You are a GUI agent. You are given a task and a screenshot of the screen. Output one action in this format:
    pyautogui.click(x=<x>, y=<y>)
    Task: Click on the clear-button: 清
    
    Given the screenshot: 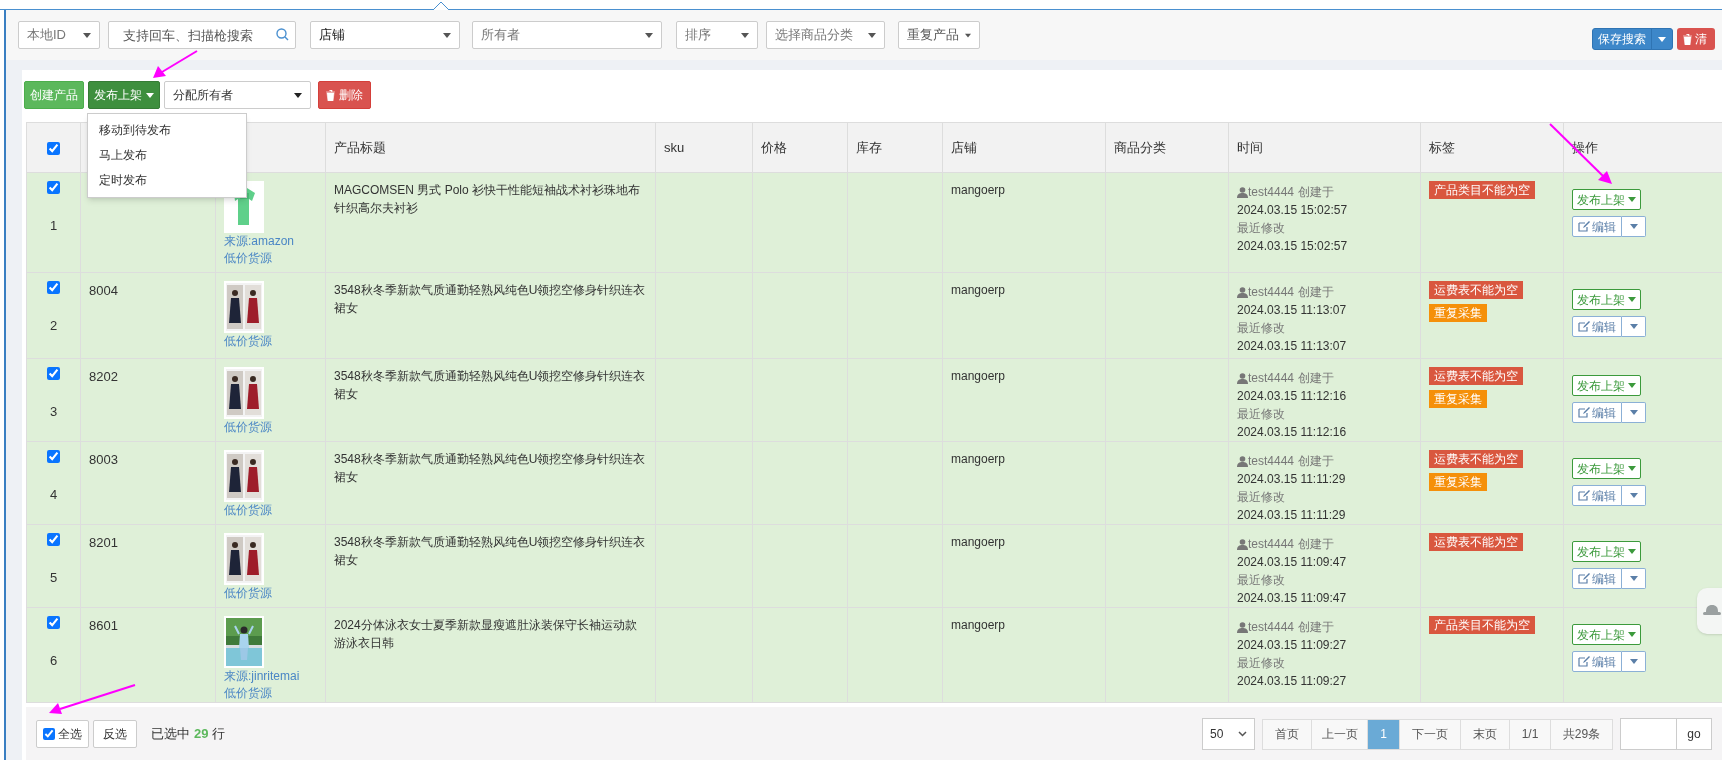 What is the action you would take?
    pyautogui.click(x=1696, y=39)
    